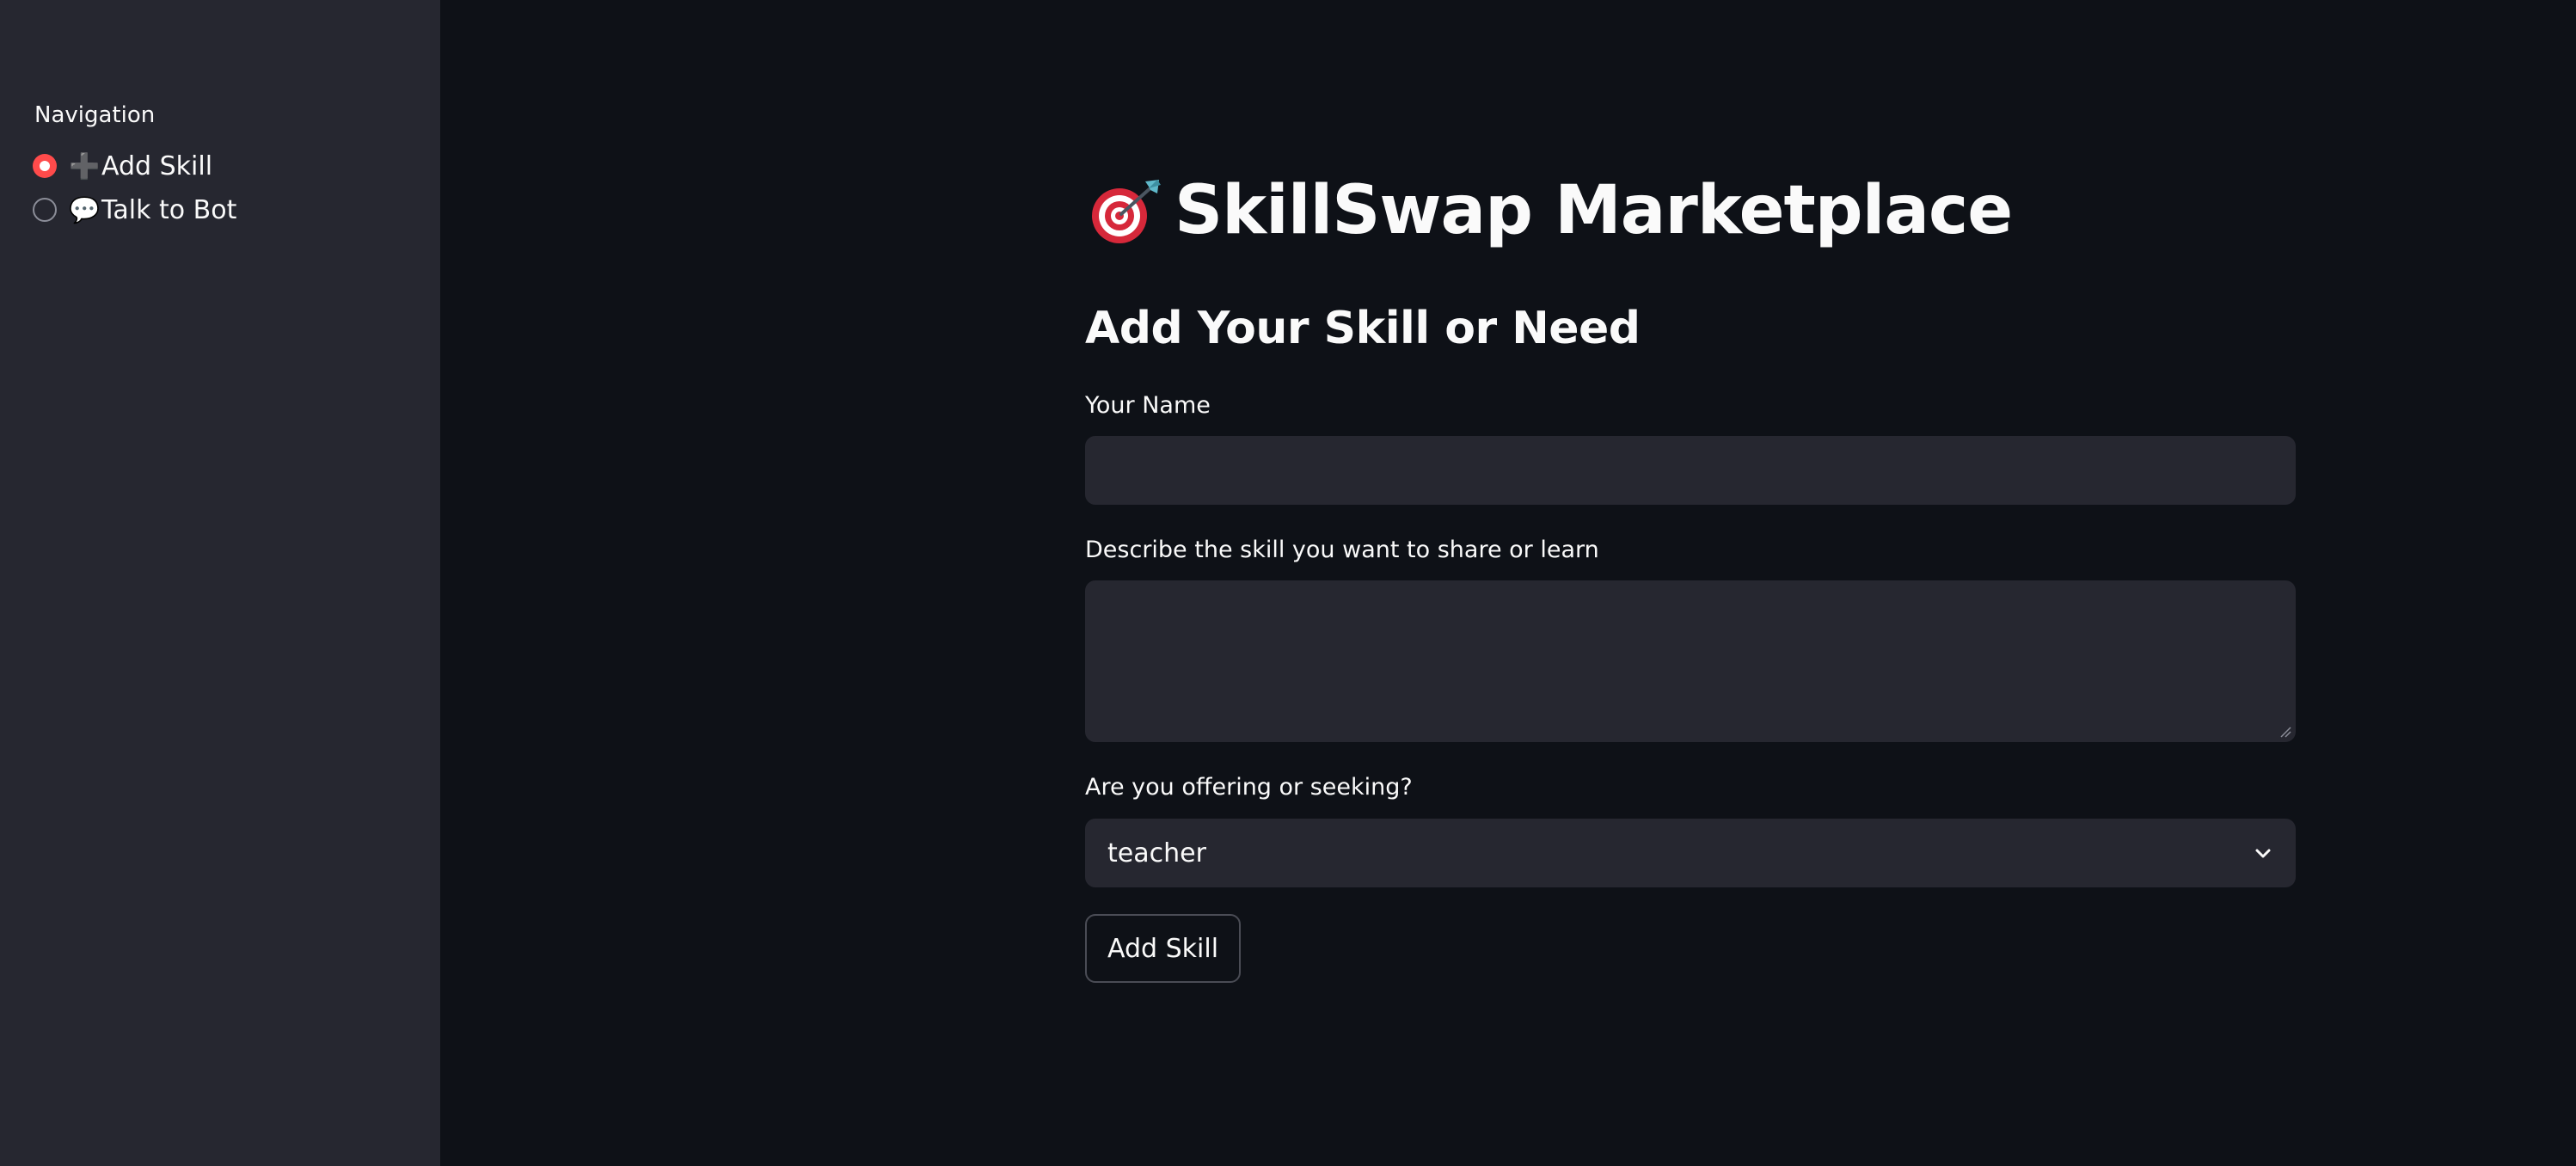  What do you see at coordinates (1363, 328) in the screenshot?
I see `section-subheader: Add Your Skill or Need` at bounding box center [1363, 328].